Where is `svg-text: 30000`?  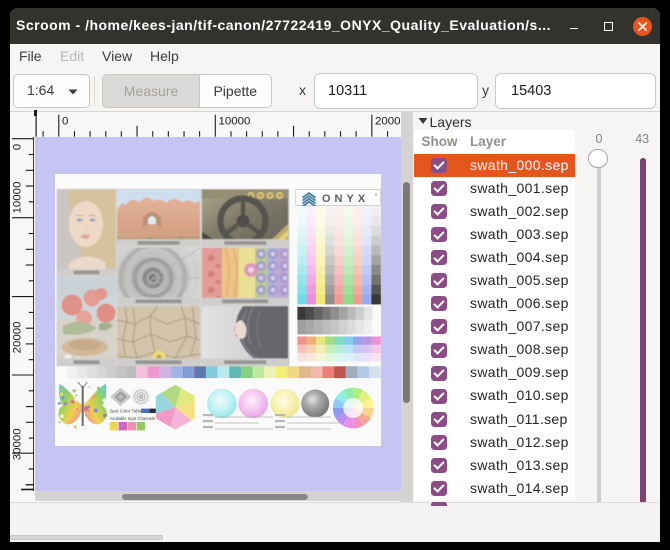 svg-text: 30000 is located at coordinates (17, 444).